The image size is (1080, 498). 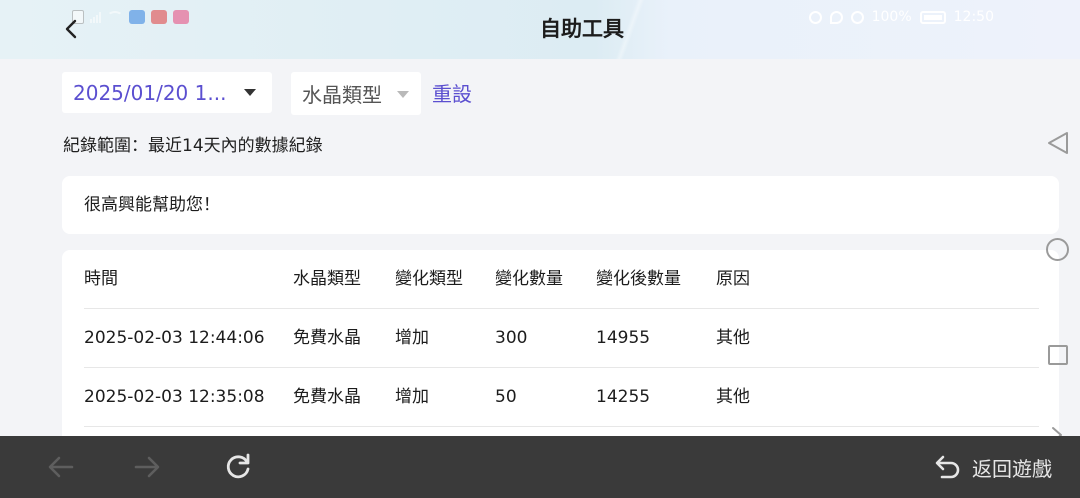 I want to click on return-arrow-icon, so click(x=947, y=467).